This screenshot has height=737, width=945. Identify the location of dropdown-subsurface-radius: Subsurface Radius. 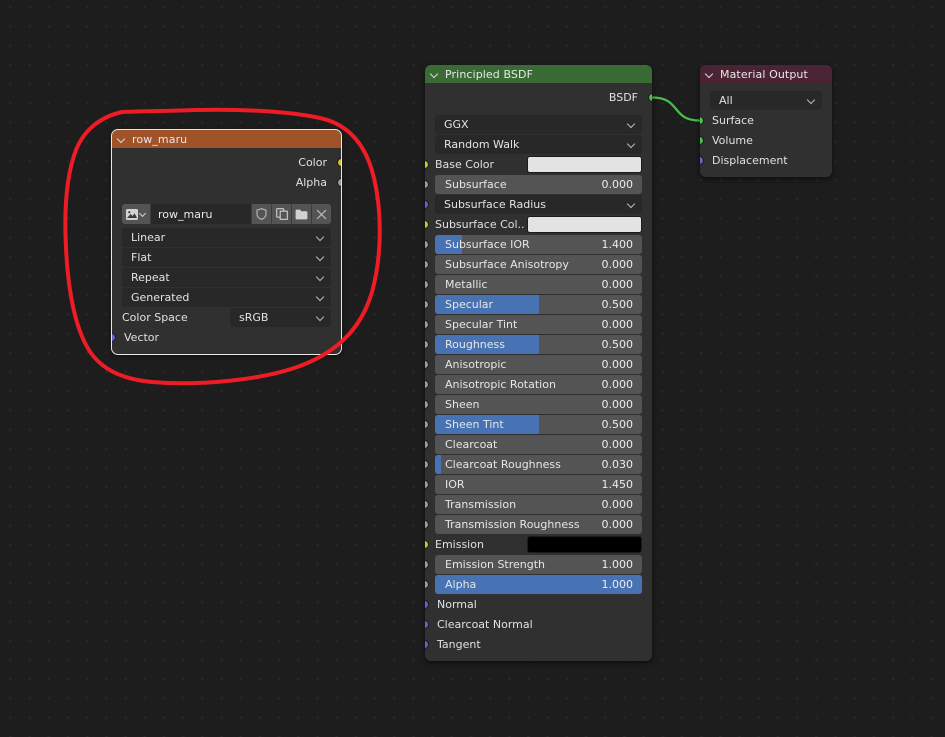
(538, 204).